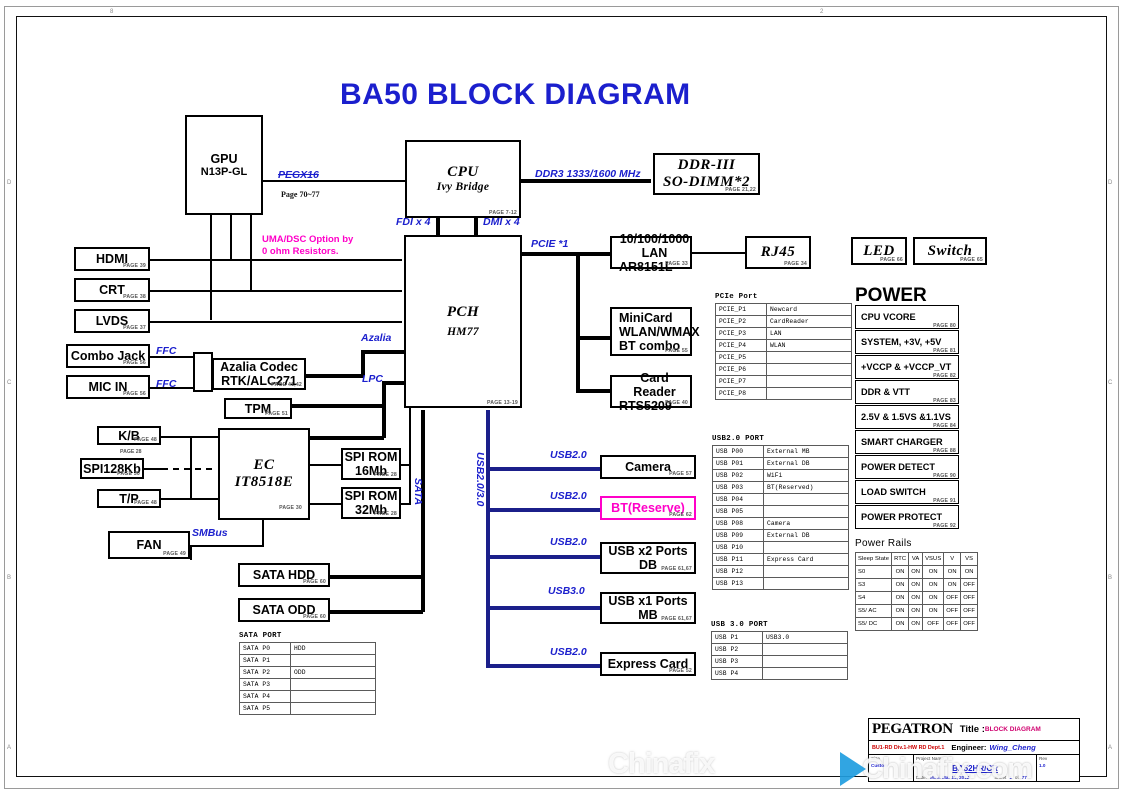 The image size is (1123, 793). What do you see at coordinates (1012, 747) in the screenshot?
I see `engineer-value: Wing_Cheng` at bounding box center [1012, 747].